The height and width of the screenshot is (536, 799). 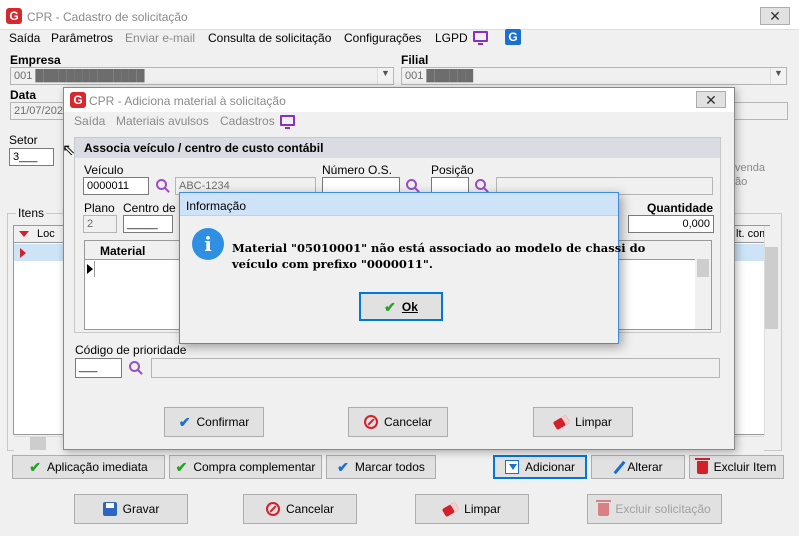 I want to click on posicao-label: Posição, so click(x=452, y=170).